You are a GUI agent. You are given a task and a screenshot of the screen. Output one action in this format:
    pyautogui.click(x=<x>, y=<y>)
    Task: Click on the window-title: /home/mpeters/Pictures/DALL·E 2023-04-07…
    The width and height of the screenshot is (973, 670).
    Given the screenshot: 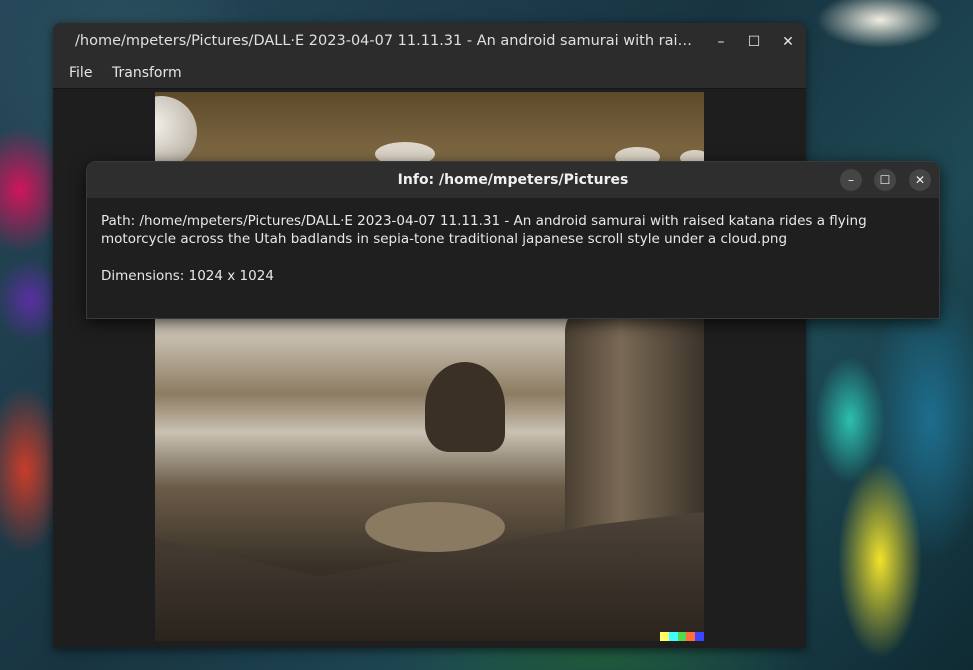 What is the action you would take?
    pyautogui.click(x=385, y=41)
    